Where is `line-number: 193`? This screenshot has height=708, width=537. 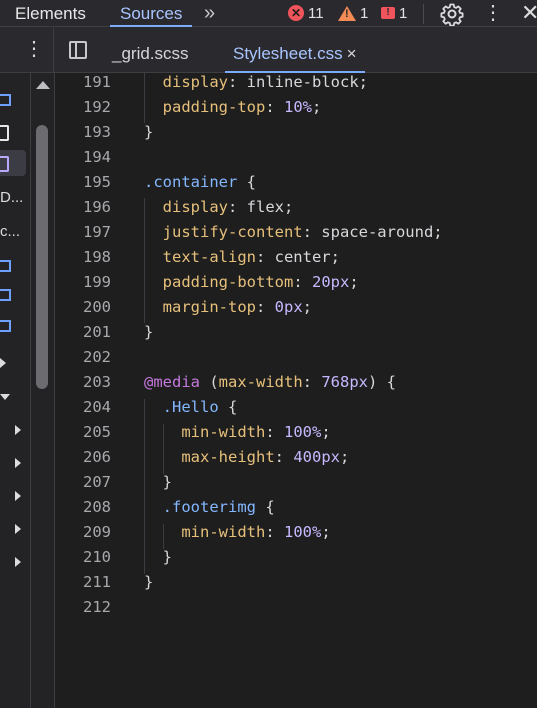
line-number: 193 is located at coordinates (83, 132).